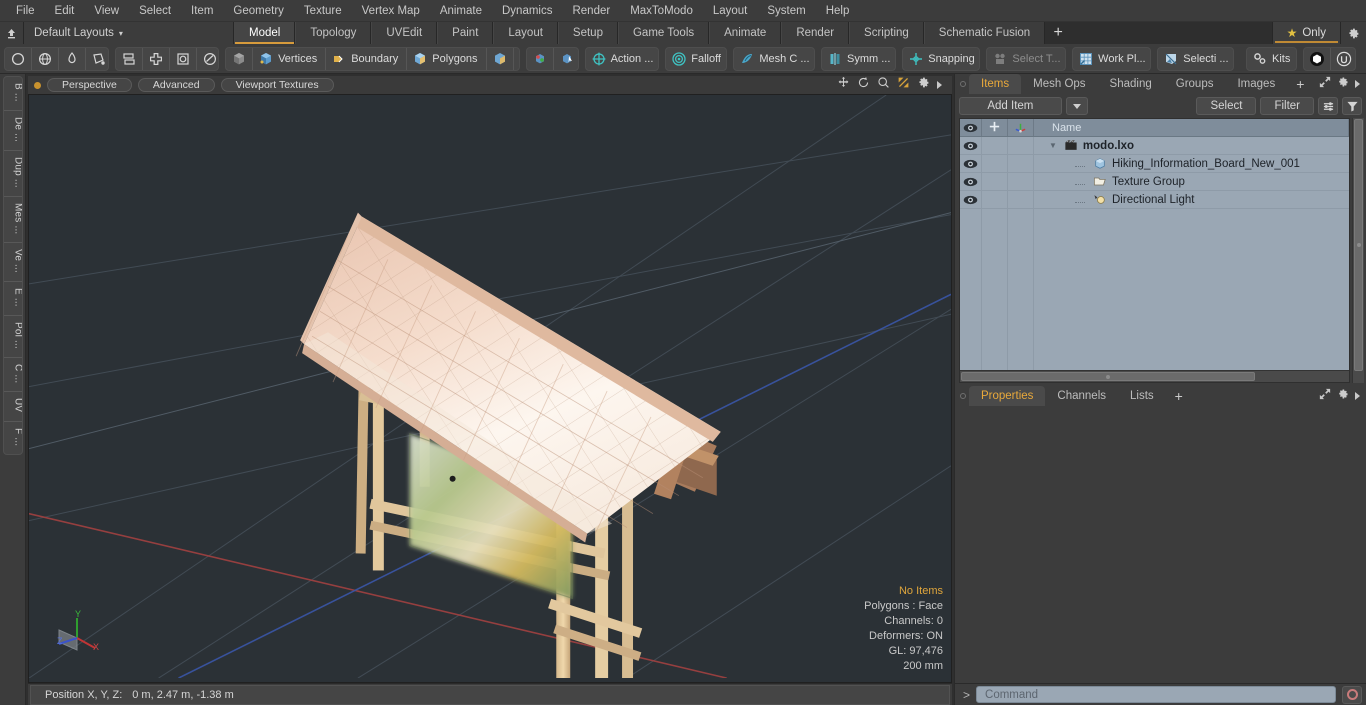 The image size is (1366, 705). Describe the element at coordinates (540, 58) in the screenshot. I see `toolbar-button-element-move` at that location.